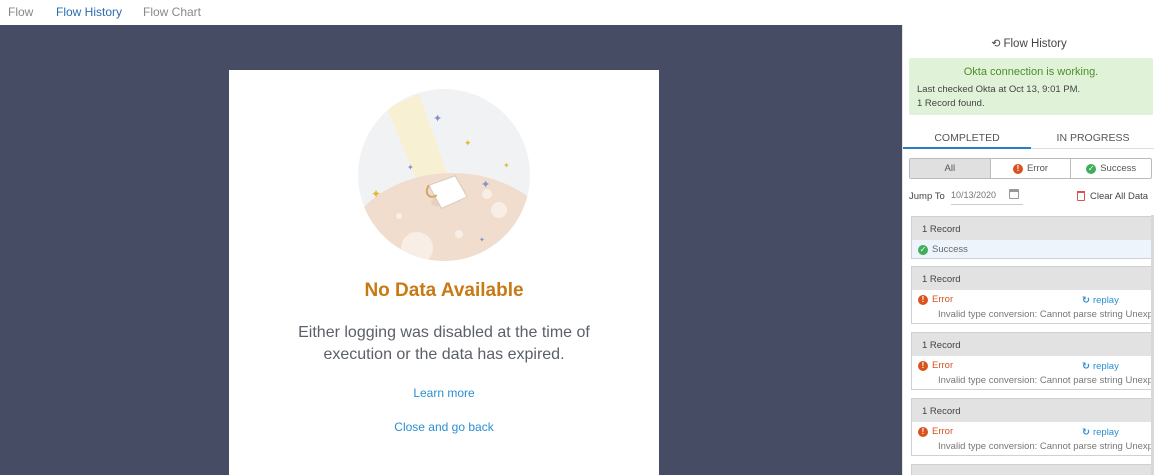 Image resolution: width=1154 pixels, height=475 pixels. What do you see at coordinates (1014, 194) in the screenshot?
I see `calendar-icon` at bounding box center [1014, 194].